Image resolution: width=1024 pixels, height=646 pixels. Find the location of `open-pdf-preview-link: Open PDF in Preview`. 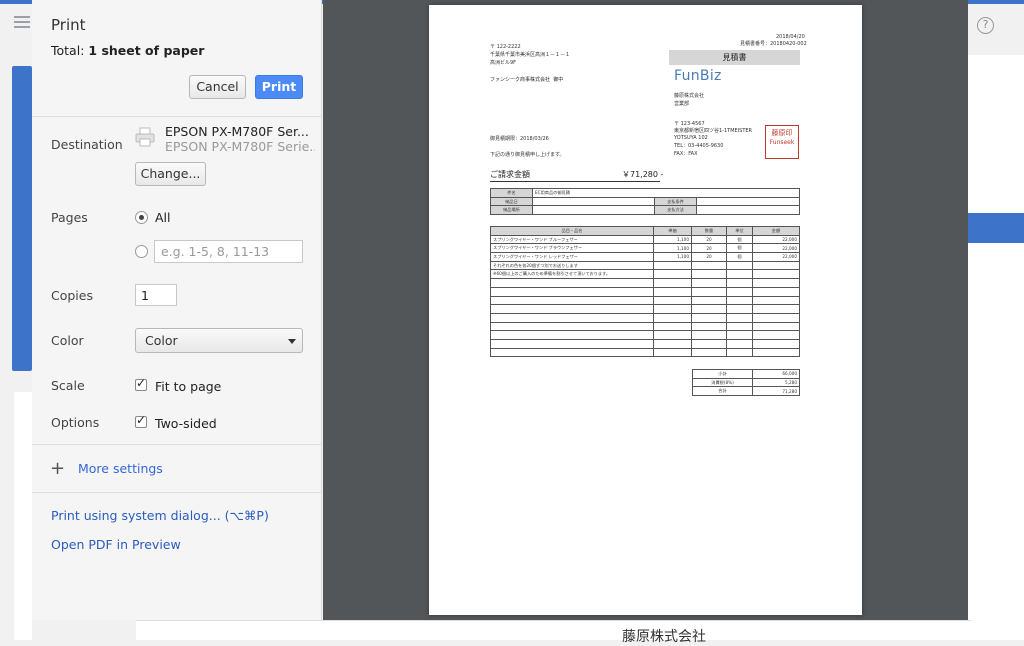

open-pdf-preview-link: Open PDF in Preview is located at coordinates (116, 544).